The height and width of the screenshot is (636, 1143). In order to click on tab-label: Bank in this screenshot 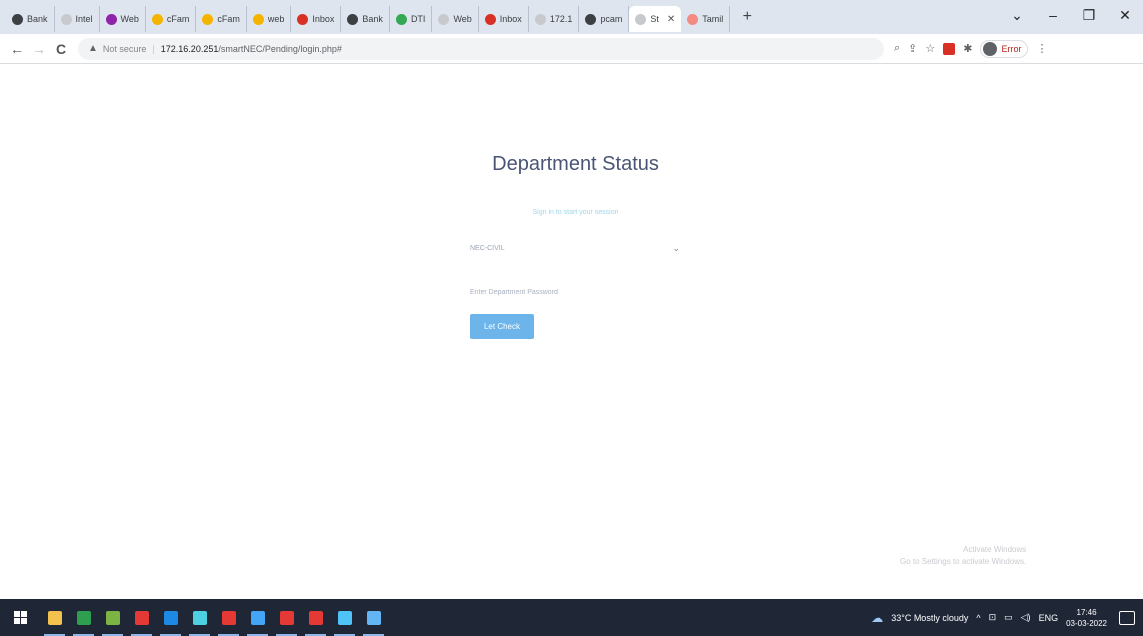, I will do `click(372, 19)`.